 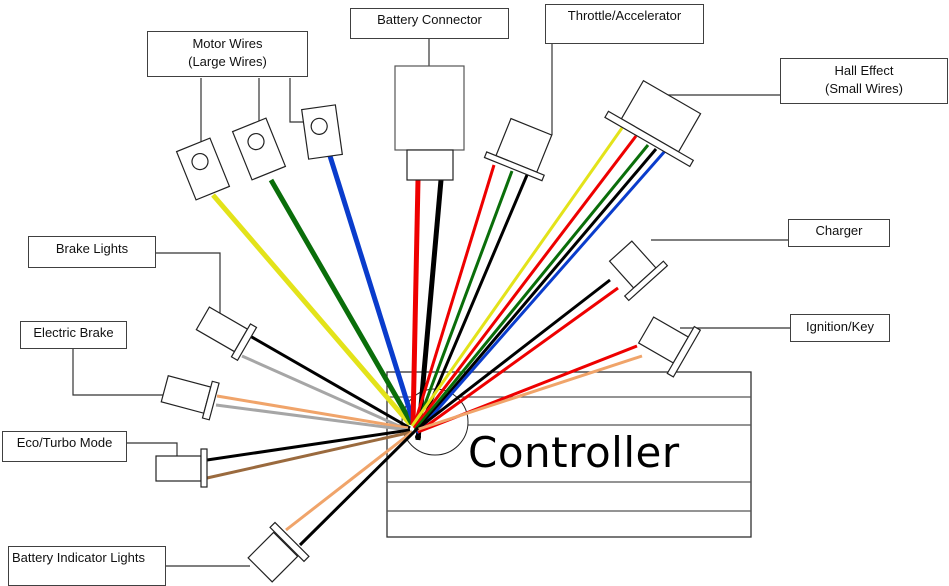 What do you see at coordinates (372, 290) in the screenshot?
I see `wire-motor-wires-blue` at bounding box center [372, 290].